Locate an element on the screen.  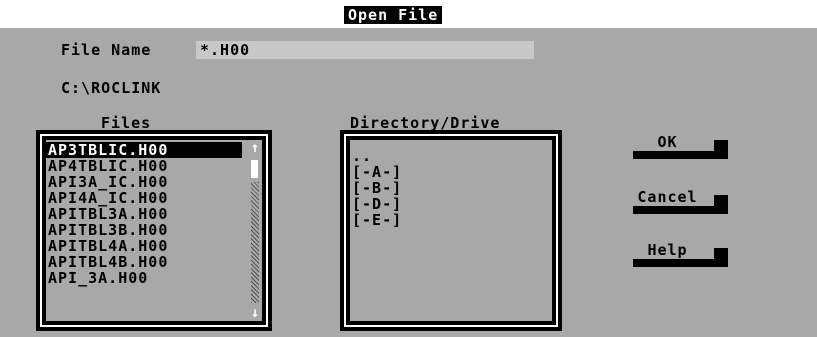
help-button-wrap: Help is located at coordinates (674, 254).